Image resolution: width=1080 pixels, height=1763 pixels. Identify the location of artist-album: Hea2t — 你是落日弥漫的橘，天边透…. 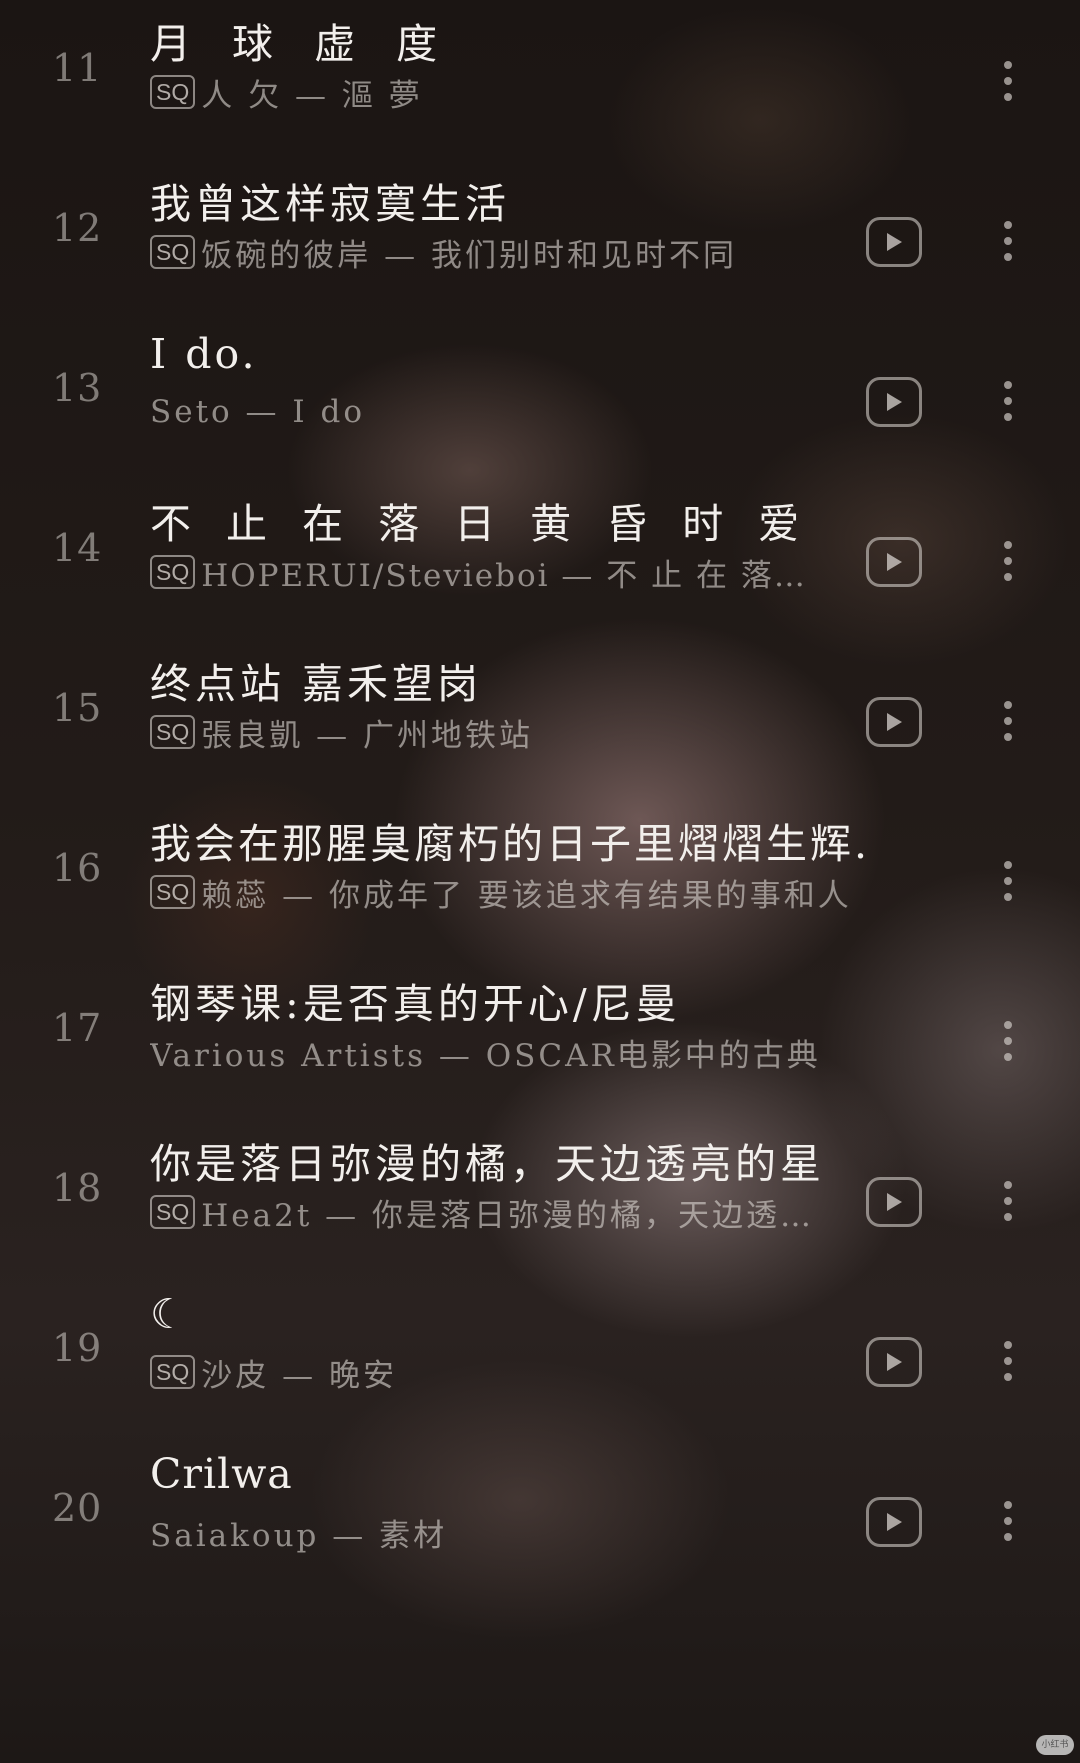
(507, 1215).